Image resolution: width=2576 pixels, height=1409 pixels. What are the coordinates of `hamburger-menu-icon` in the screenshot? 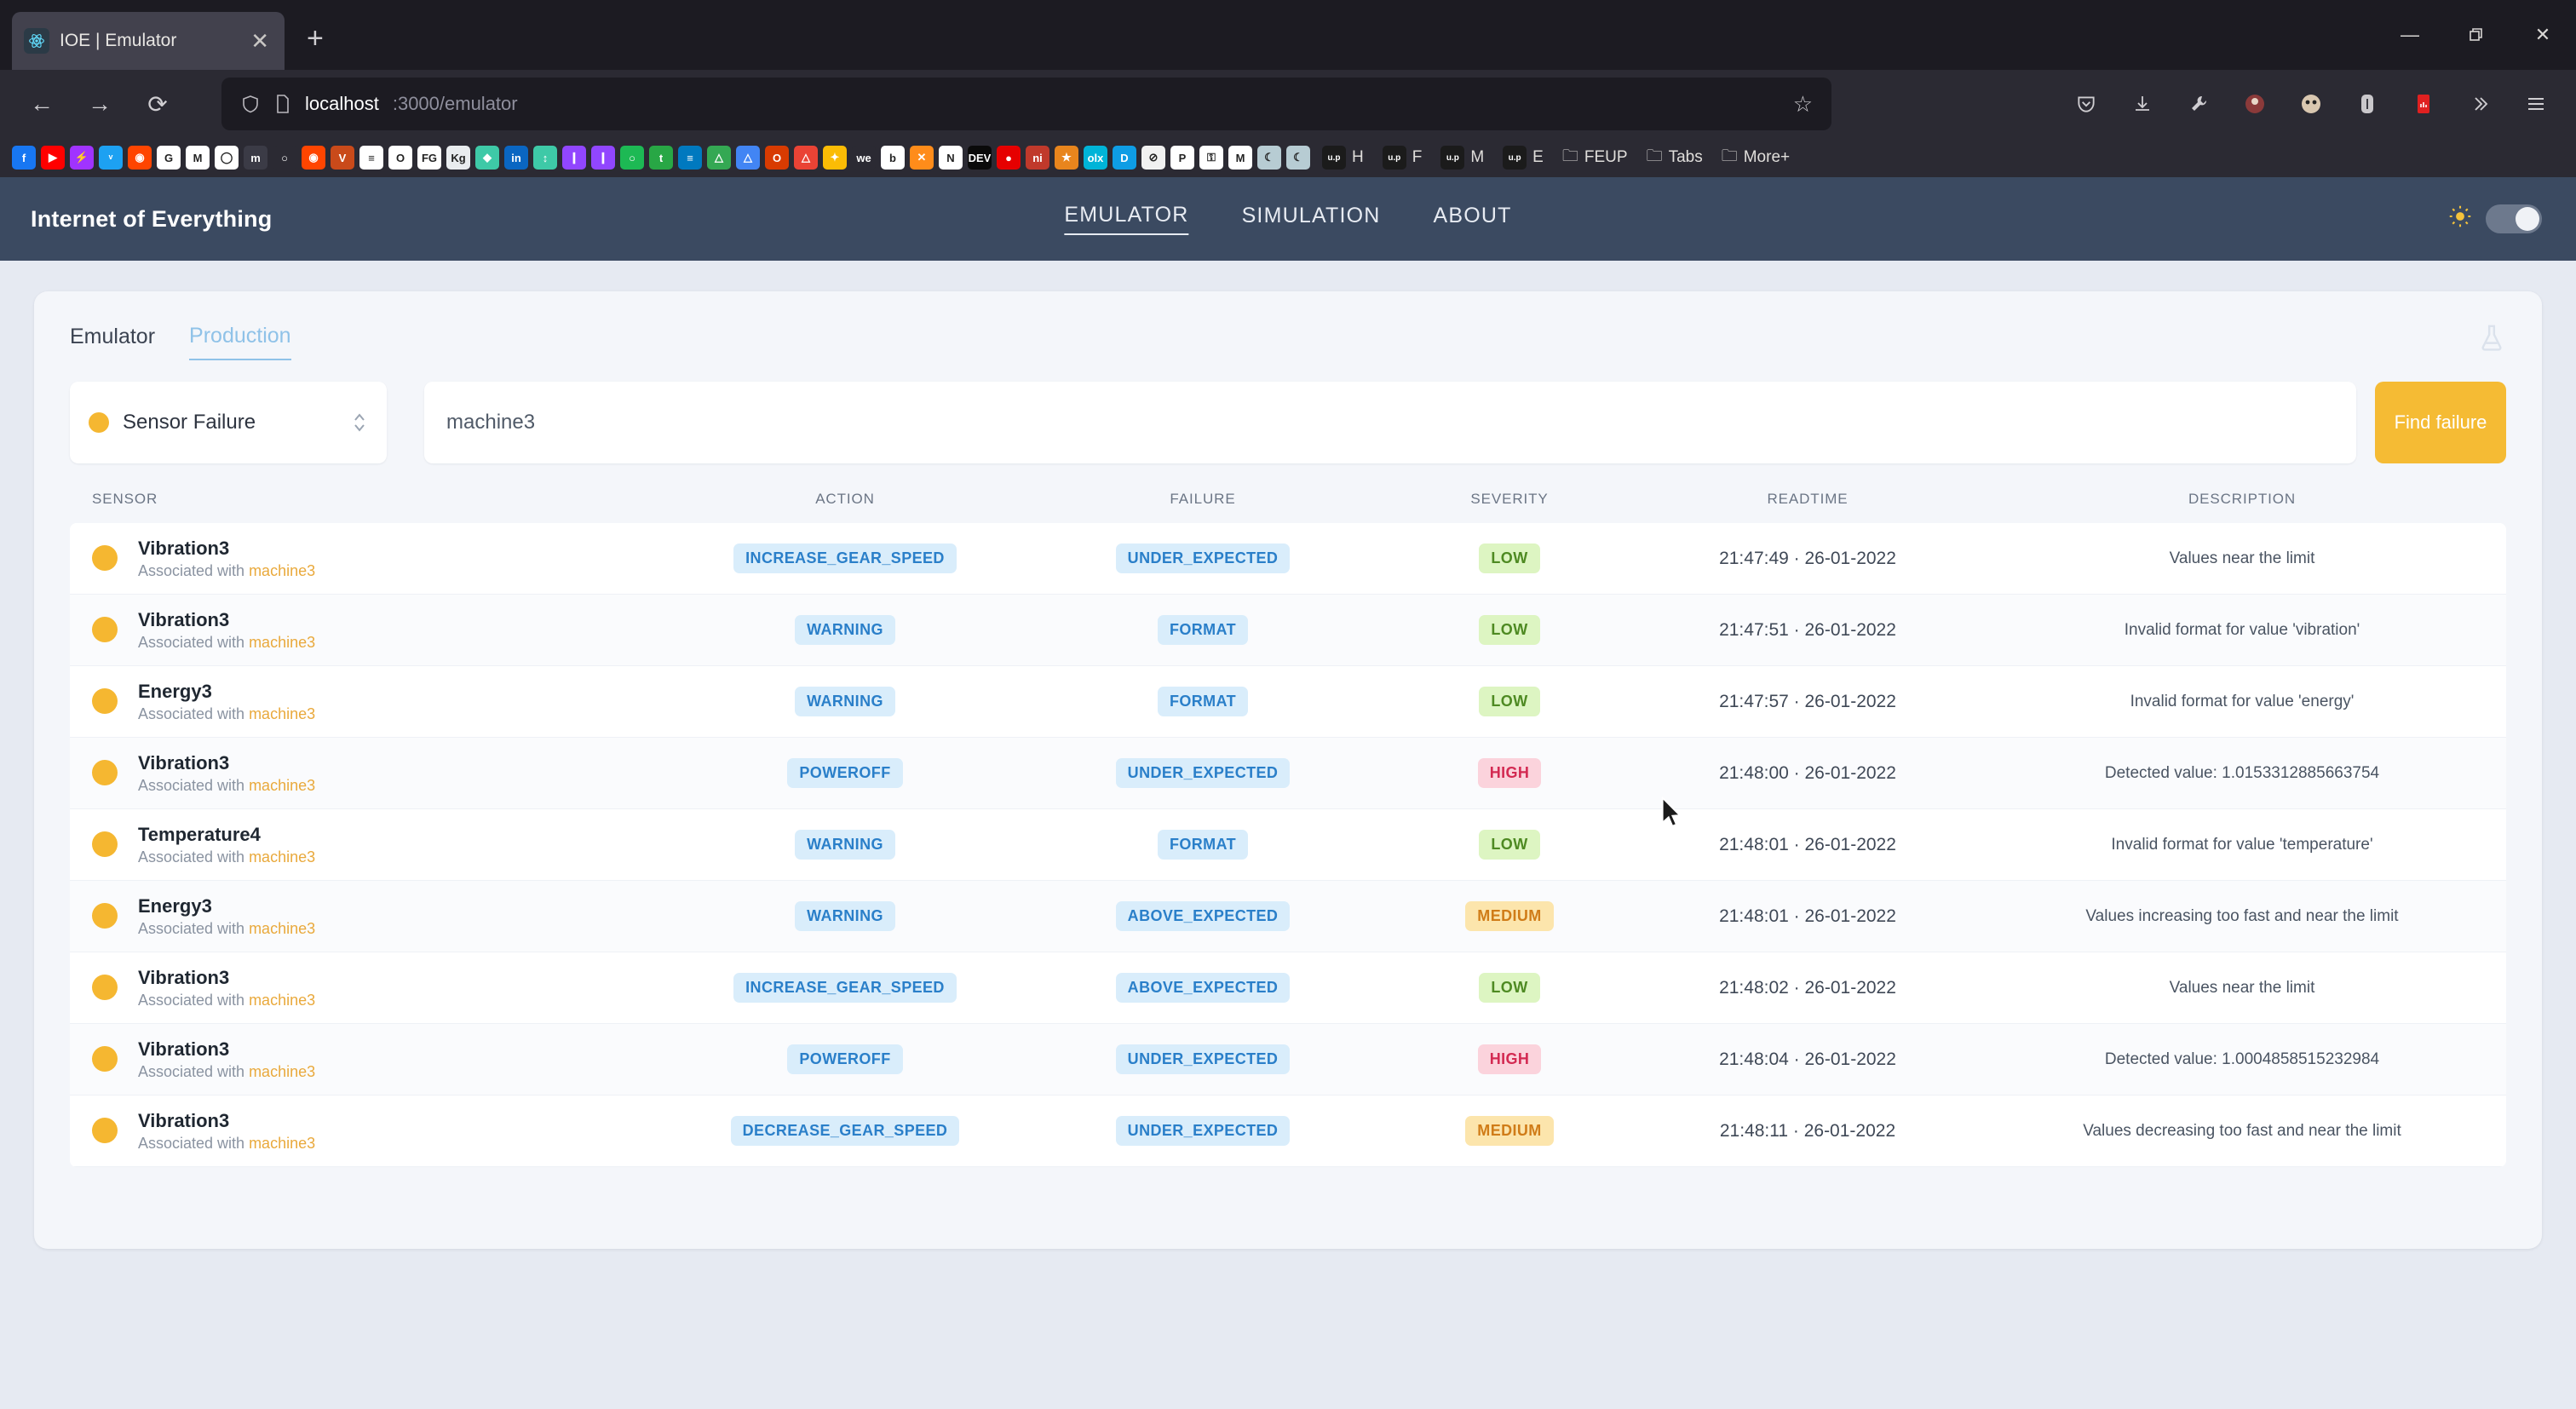 It's located at (2536, 104).